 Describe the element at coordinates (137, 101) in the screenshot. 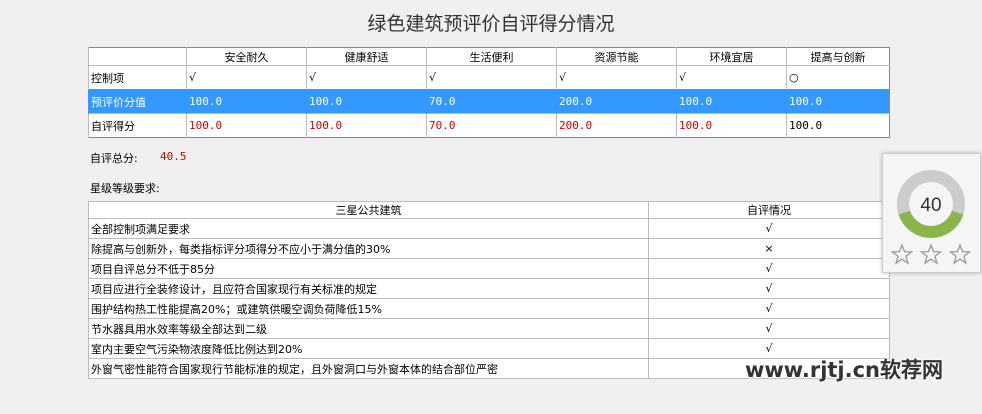

I see `row-label: 预评价分值` at that location.